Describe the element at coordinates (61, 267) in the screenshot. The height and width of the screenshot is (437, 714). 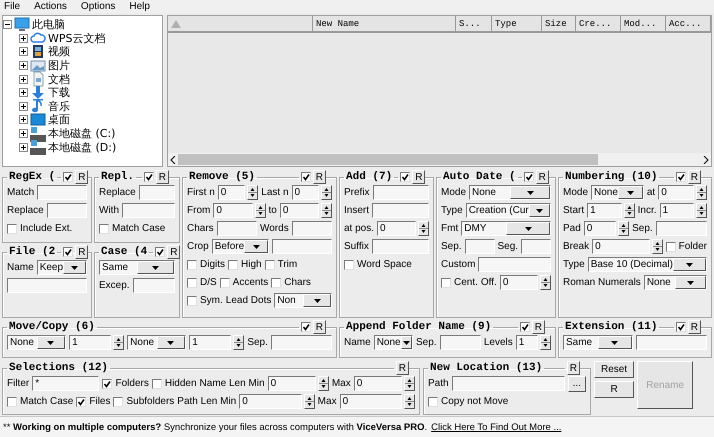
I see `dropdown: Keep` at that location.